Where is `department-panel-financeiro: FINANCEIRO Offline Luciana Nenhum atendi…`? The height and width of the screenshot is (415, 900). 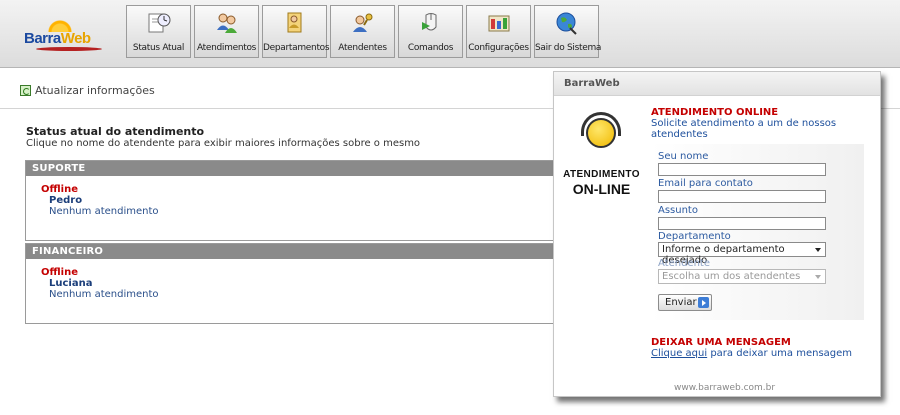
department-panel-financeiro: FINANCEIRO Offline Luciana Nenhum atendi… is located at coordinates (305, 283).